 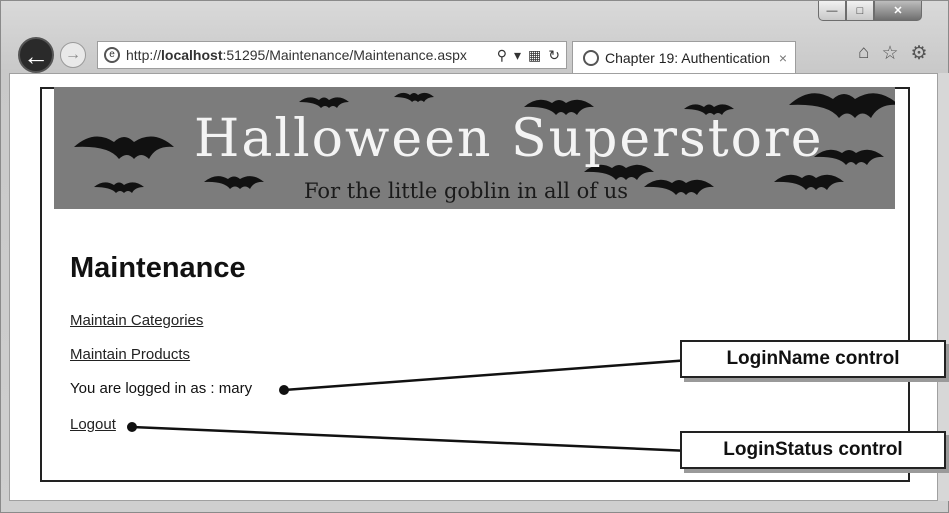 I want to click on window-controls: — □ ✕, so click(x=870, y=12).